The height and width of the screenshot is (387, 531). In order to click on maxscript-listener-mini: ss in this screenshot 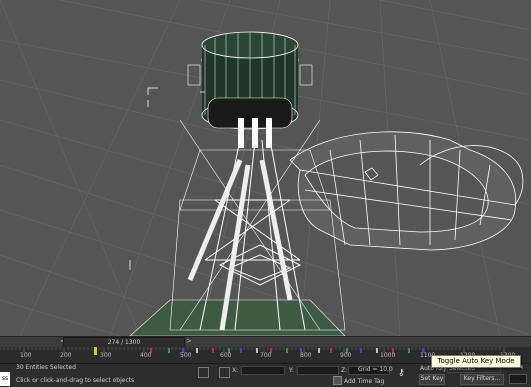, I will do `click(5, 379)`.